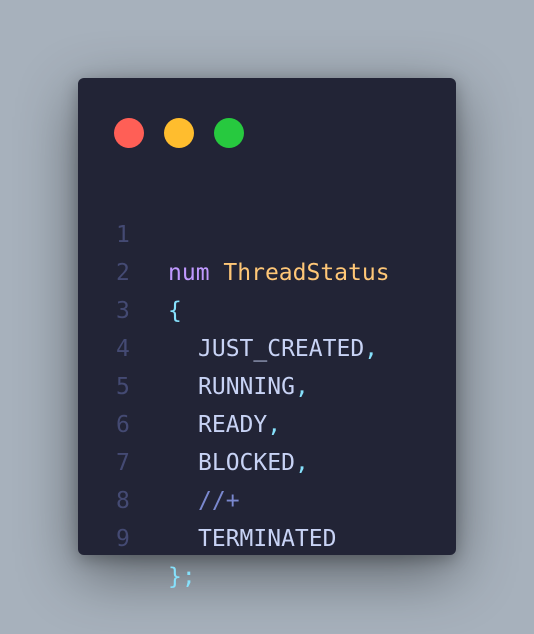  I want to click on code-line-5: 5 READY,, so click(267, 384).